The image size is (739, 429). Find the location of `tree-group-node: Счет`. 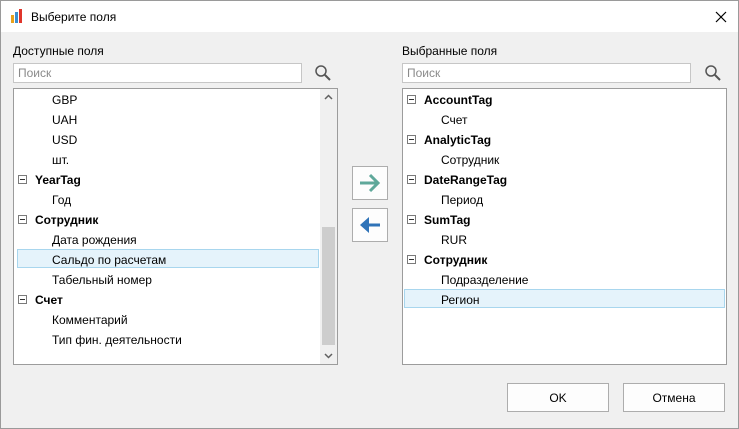

tree-group-node: Счет is located at coordinates (40, 300).